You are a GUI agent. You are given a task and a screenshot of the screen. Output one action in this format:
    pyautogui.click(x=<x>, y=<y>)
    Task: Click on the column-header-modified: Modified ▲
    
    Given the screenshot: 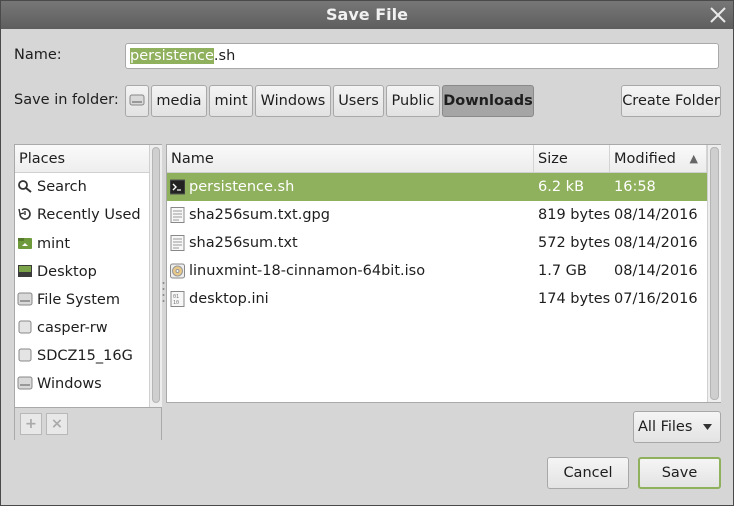 What is the action you would take?
    pyautogui.click(x=658, y=159)
    